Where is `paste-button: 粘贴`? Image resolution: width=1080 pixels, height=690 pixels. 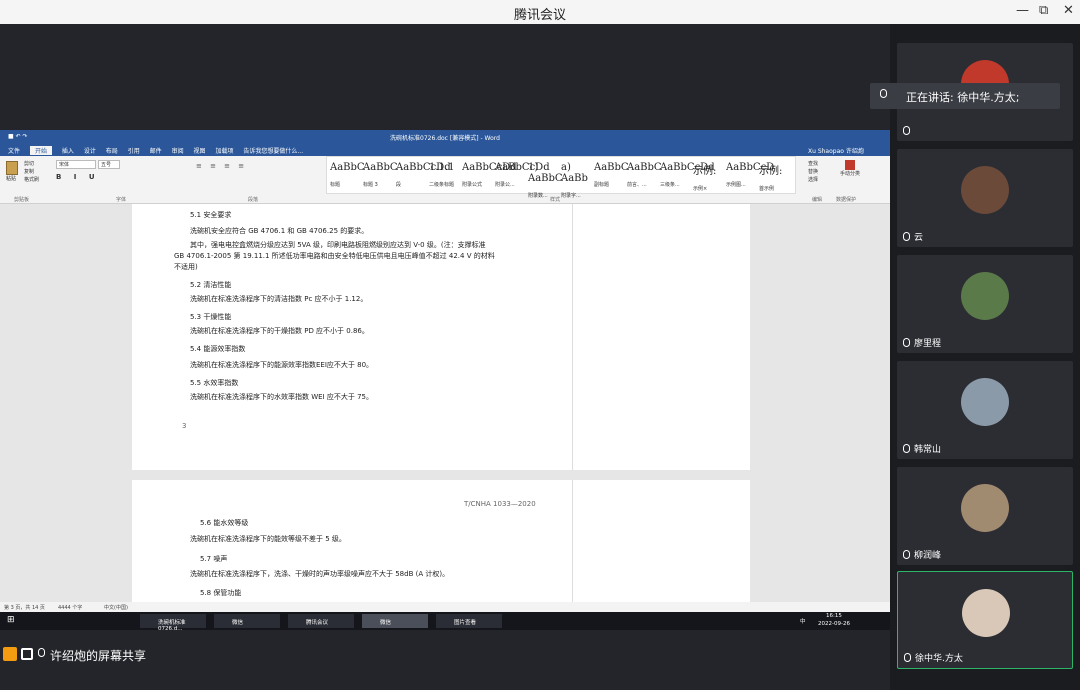
paste-button: 粘贴 is located at coordinates (12, 171).